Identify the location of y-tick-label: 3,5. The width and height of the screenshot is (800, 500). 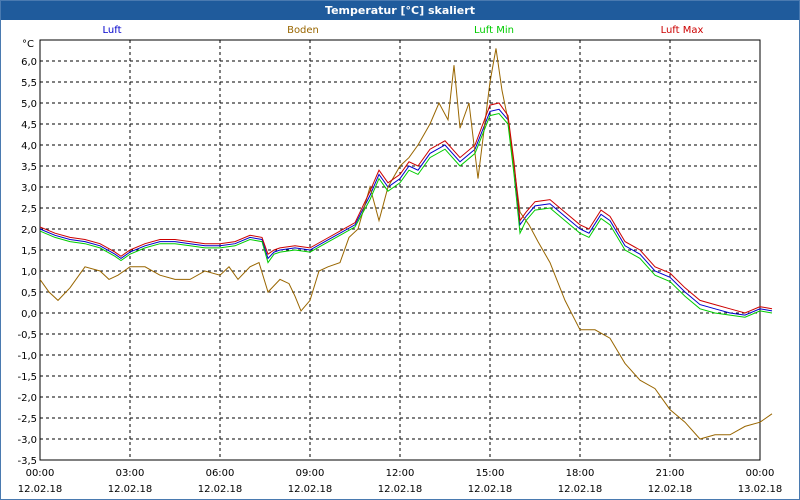
(29, 167).